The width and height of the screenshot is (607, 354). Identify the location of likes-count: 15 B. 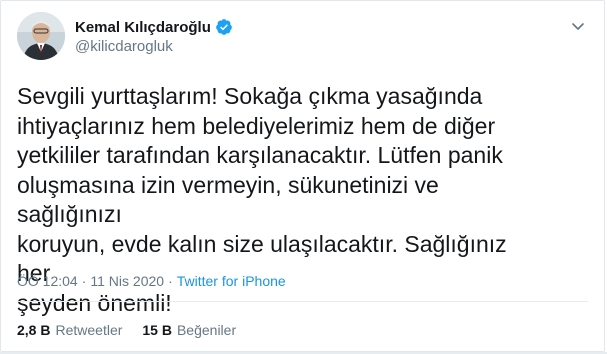
(157, 330).